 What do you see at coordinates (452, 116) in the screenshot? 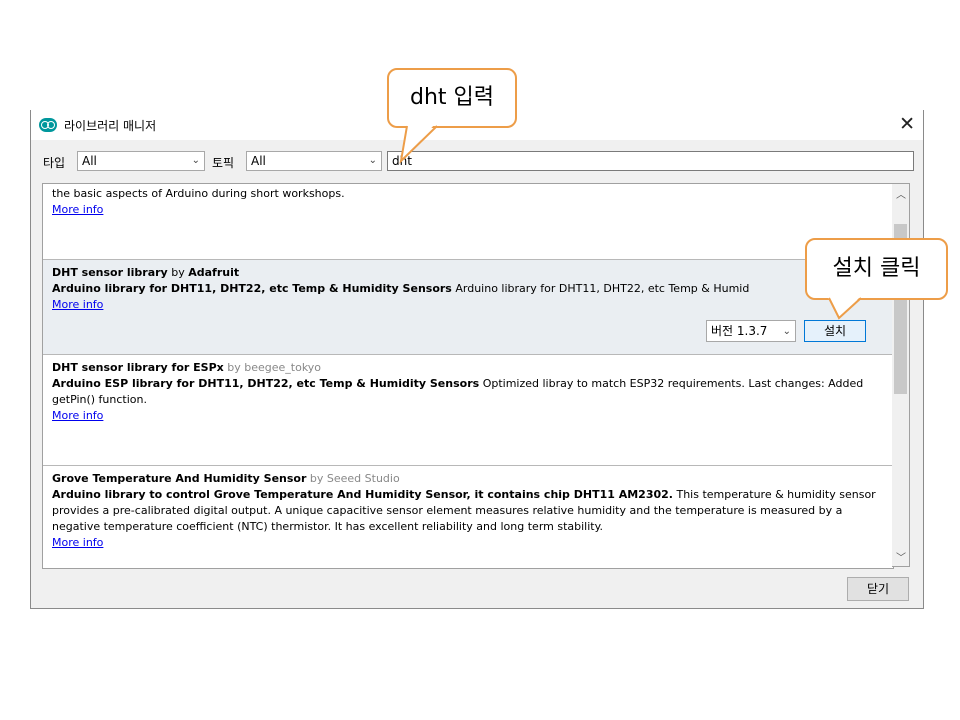
I see `callout-search: dht 입력` at bounding box center [452, 116].